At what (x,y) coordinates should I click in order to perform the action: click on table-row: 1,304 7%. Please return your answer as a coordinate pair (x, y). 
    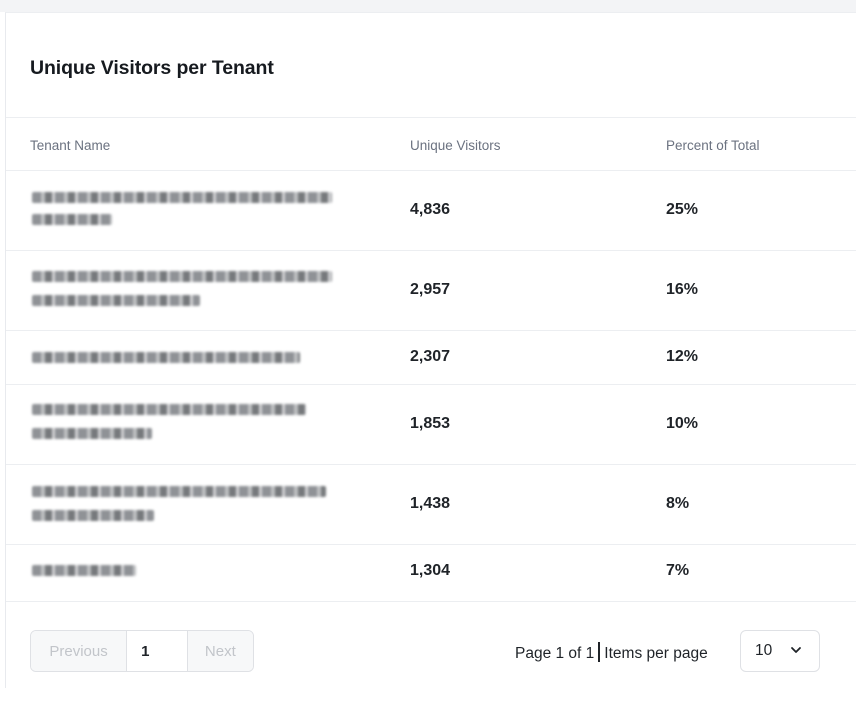
    Looking at the image, I should click on (431, 572).